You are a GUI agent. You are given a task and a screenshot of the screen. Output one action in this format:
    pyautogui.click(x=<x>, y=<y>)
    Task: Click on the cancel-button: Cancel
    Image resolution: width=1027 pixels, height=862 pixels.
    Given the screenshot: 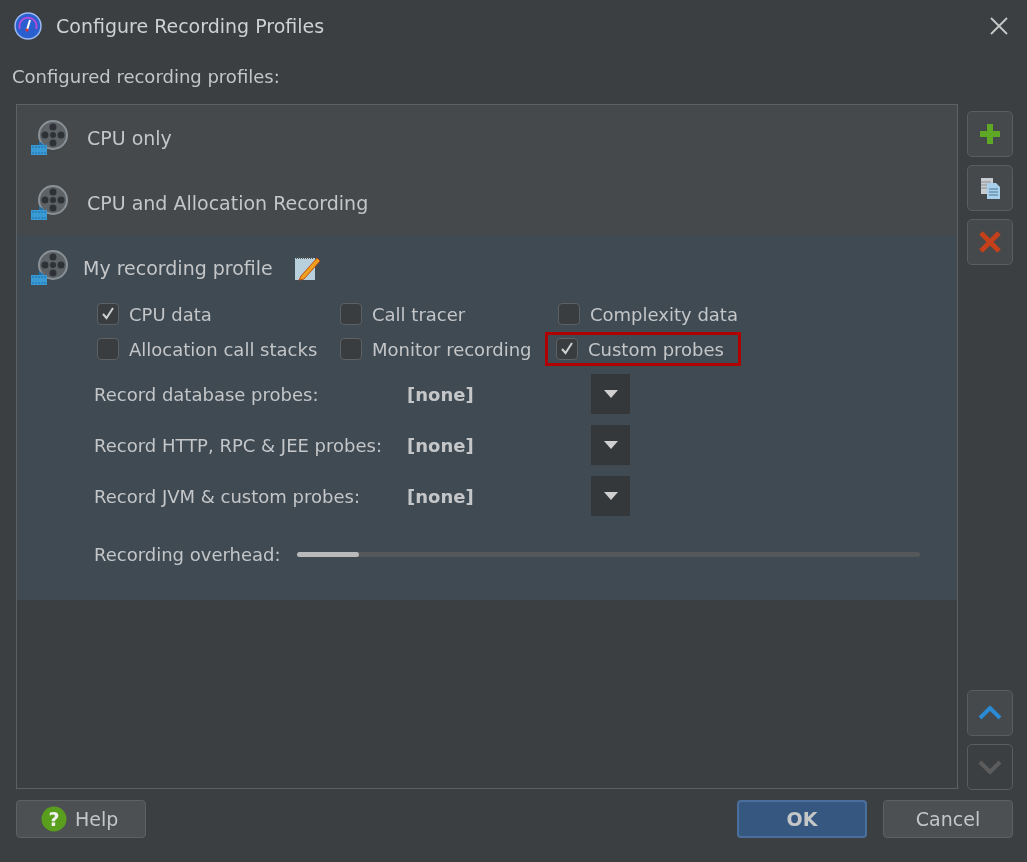 What is the action you would take?
    pyautogui.click(x=948, y=819)
    